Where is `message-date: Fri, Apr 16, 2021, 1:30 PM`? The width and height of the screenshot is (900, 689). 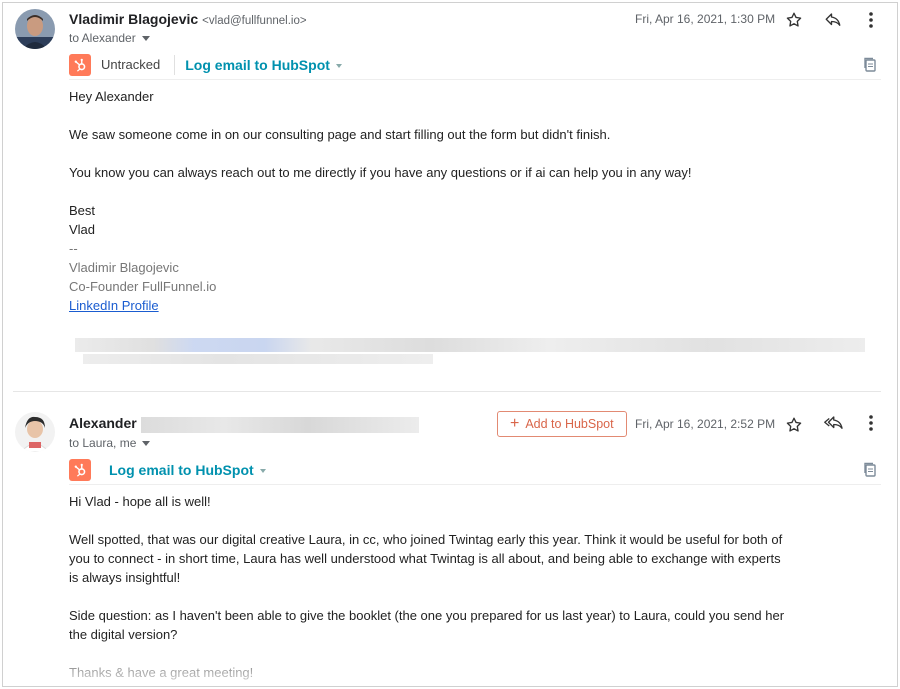
message-date: Fri, Apr 16, 2021, 1:30 PM is located at coordinates (705, 19).